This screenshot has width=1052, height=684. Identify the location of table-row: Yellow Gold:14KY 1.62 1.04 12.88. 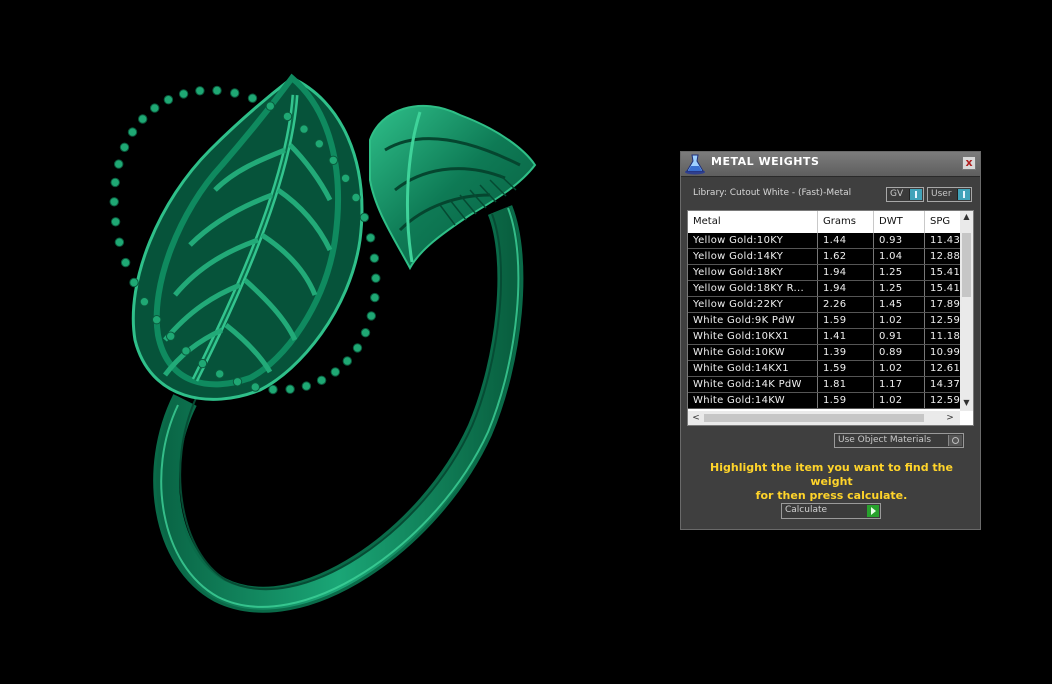
(824, 257).